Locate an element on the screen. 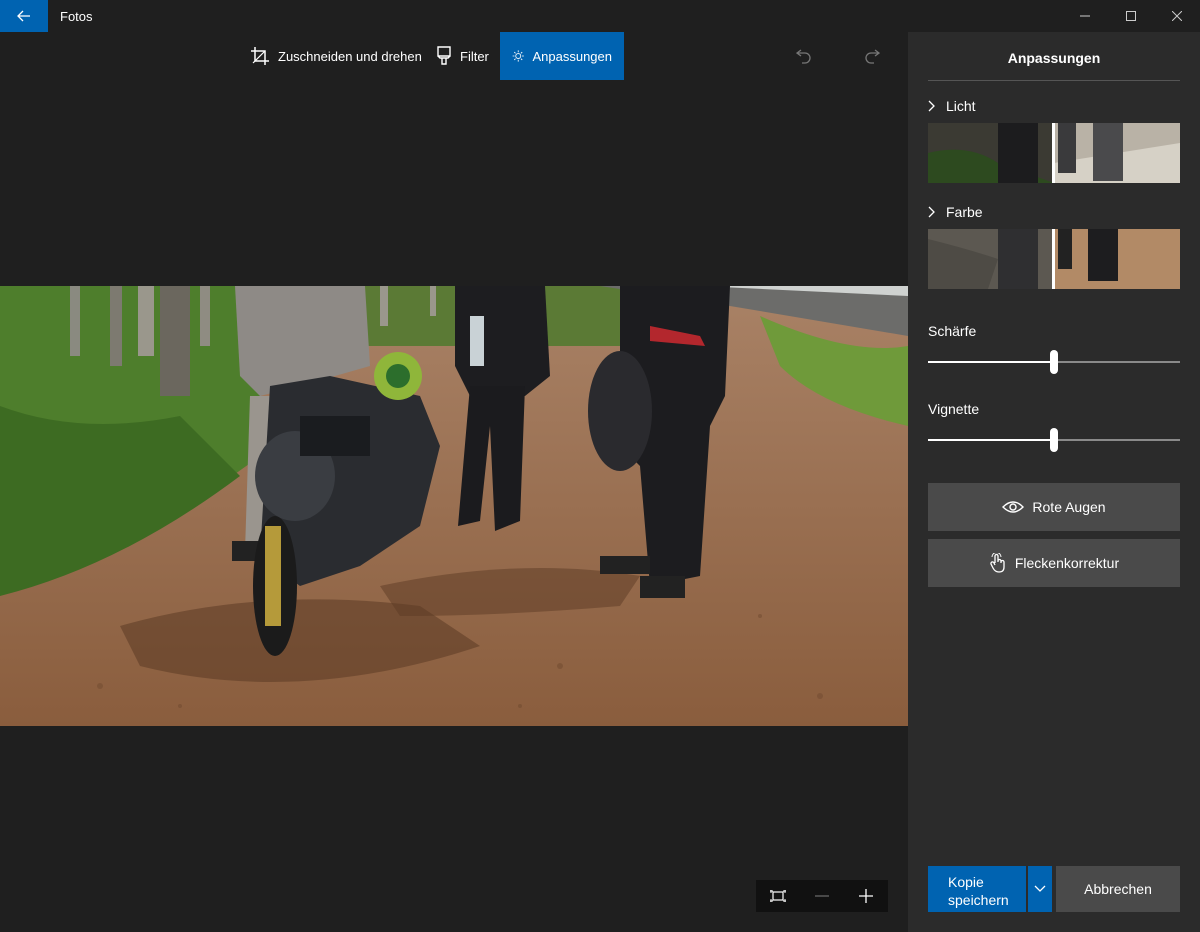 Image resolution: width=1200 pixels, height=932 pixels. zoom-in-button is located at coordinates (866, 896).